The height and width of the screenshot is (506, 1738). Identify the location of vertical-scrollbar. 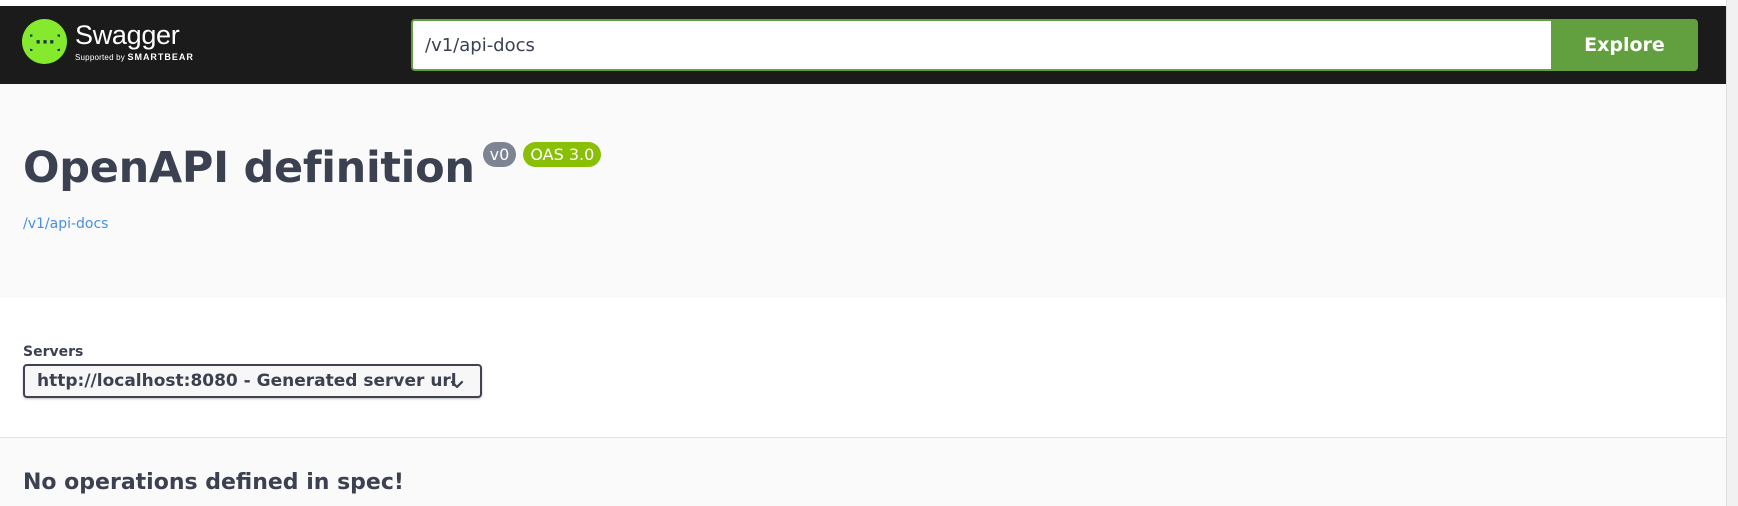
(1732, 253).